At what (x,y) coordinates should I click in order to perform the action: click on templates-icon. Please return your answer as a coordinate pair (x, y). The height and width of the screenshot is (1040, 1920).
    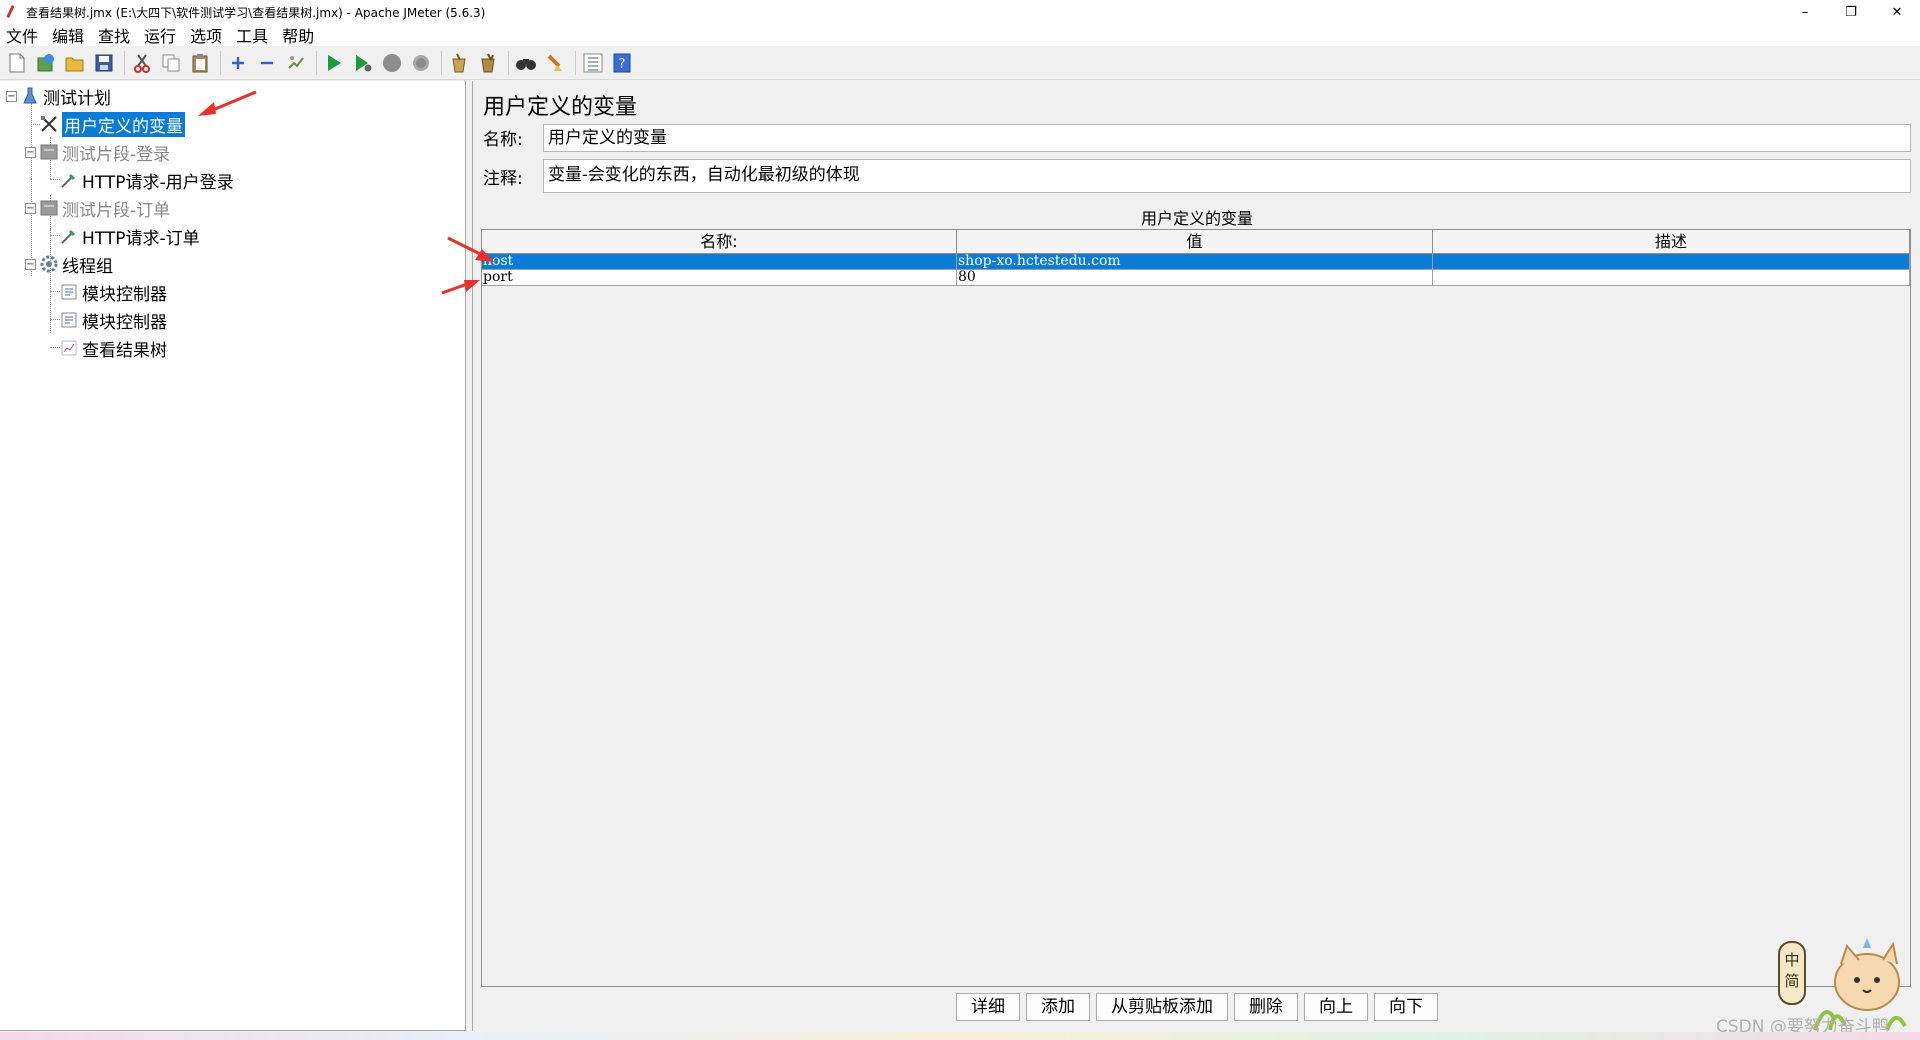
    Looking at the image, I should click on (45, 62).